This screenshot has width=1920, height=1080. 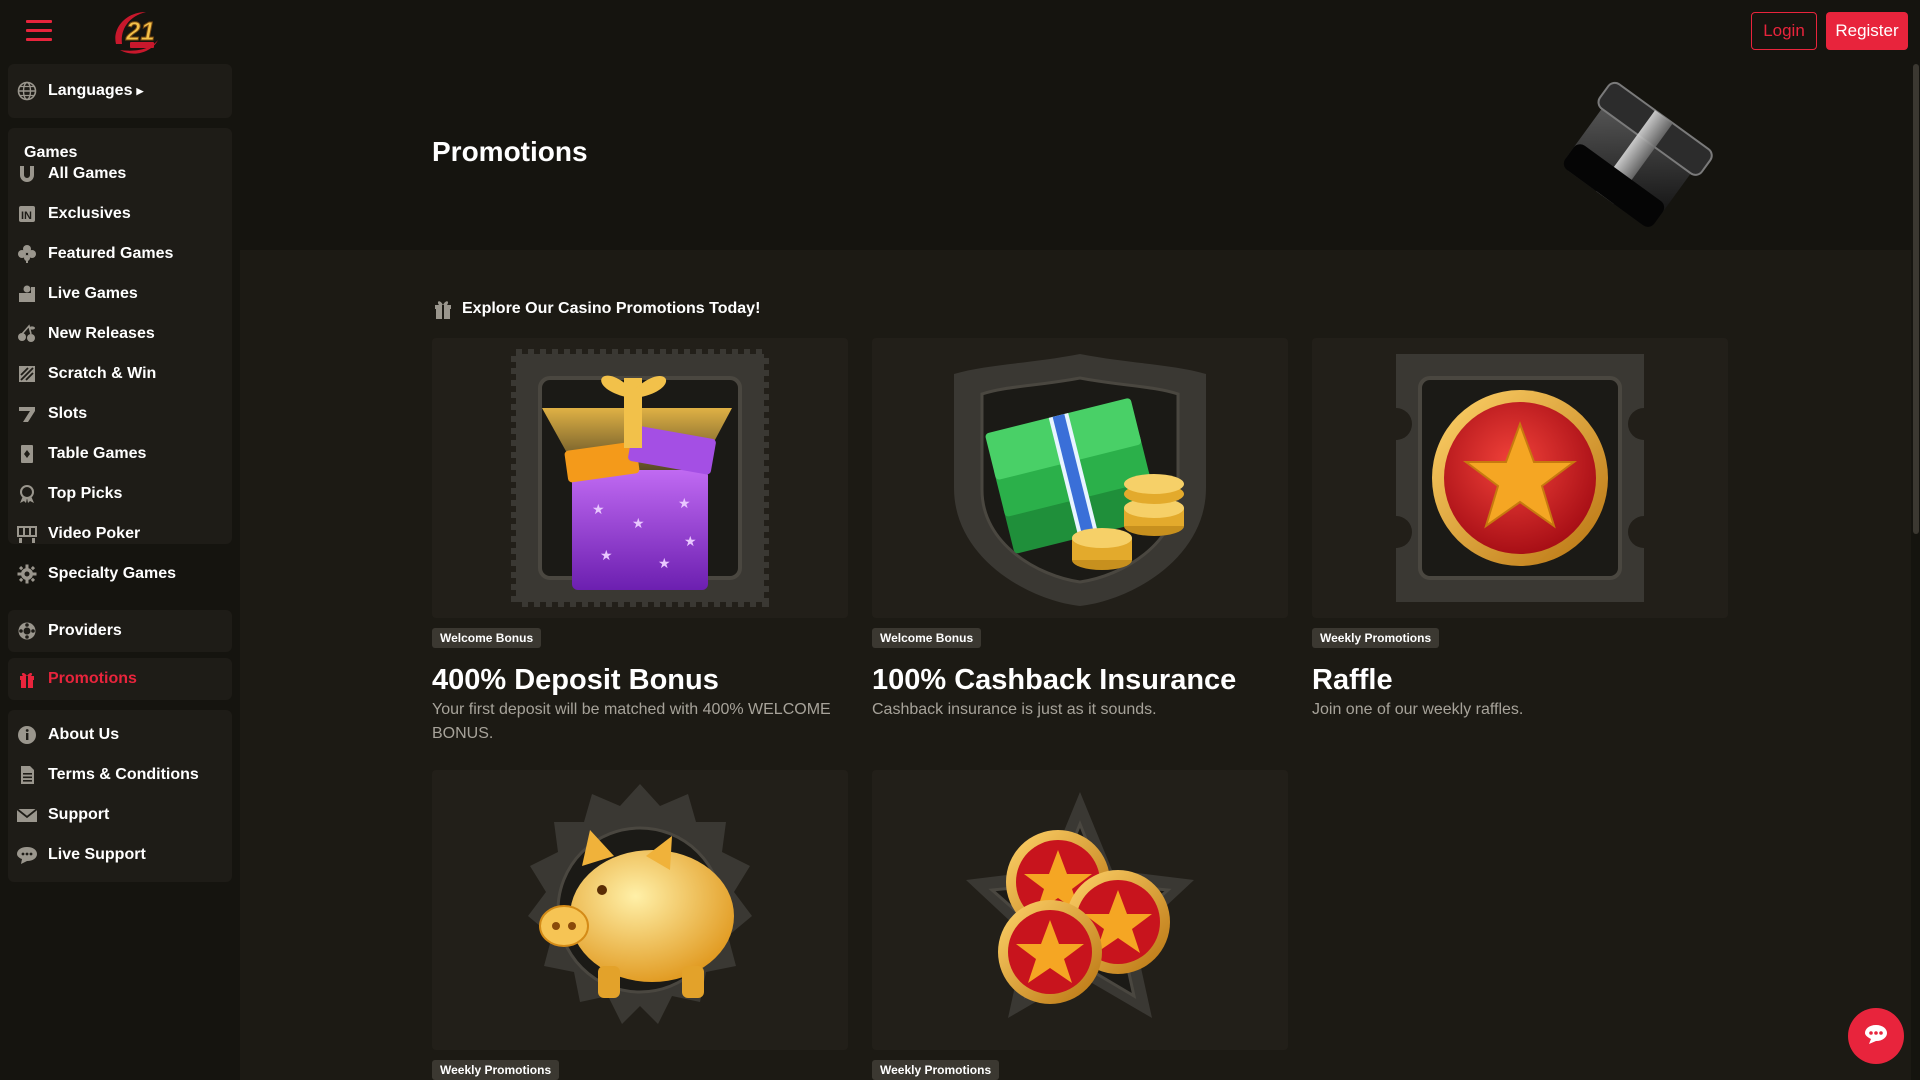 What do you see at coordinates (97, 453) in the screenshot?
I see `sidebar-item-label: Table Games` at bounding box center [97, 453].